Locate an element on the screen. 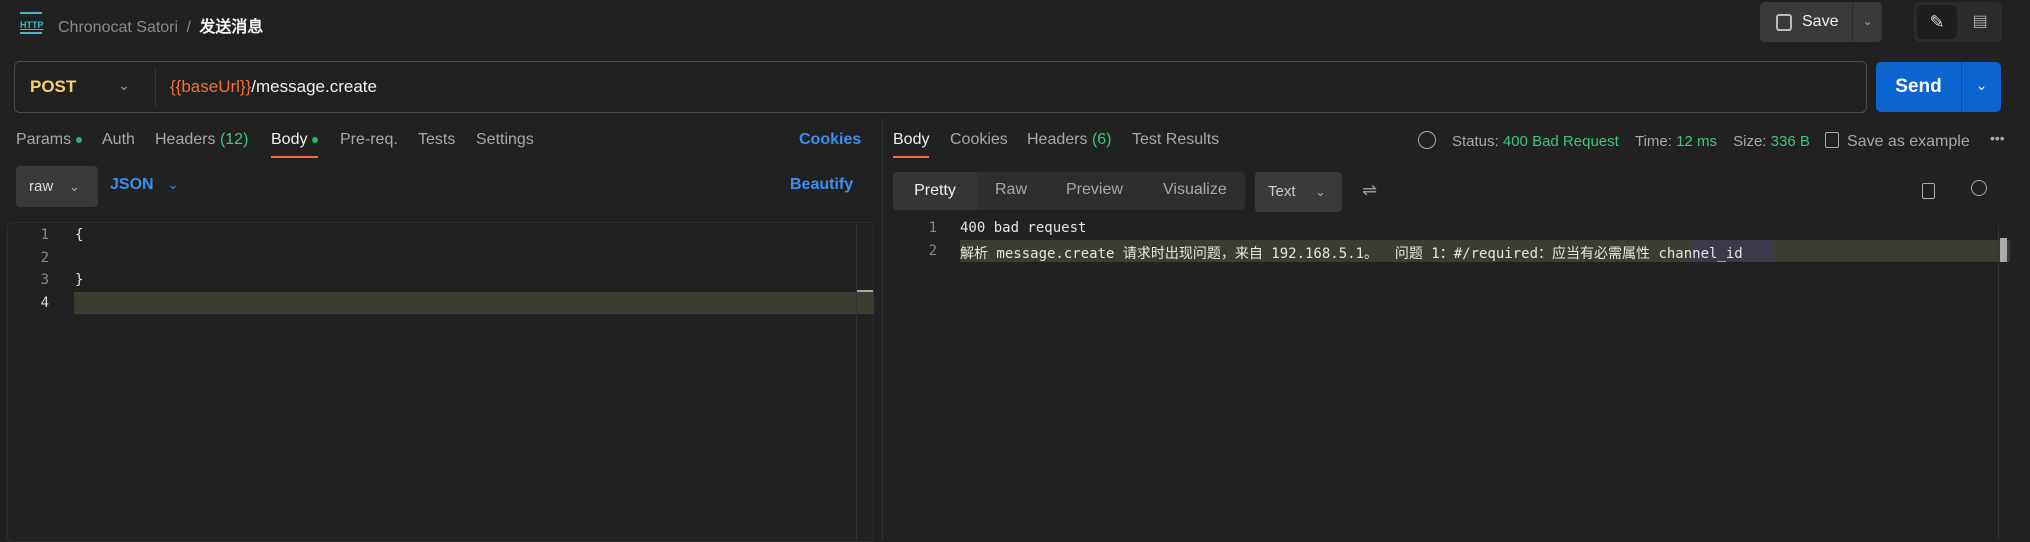 The width and height of the screenshot is (2030, 542). comment-icon: ▤ is located at coordinates (1980, 22).